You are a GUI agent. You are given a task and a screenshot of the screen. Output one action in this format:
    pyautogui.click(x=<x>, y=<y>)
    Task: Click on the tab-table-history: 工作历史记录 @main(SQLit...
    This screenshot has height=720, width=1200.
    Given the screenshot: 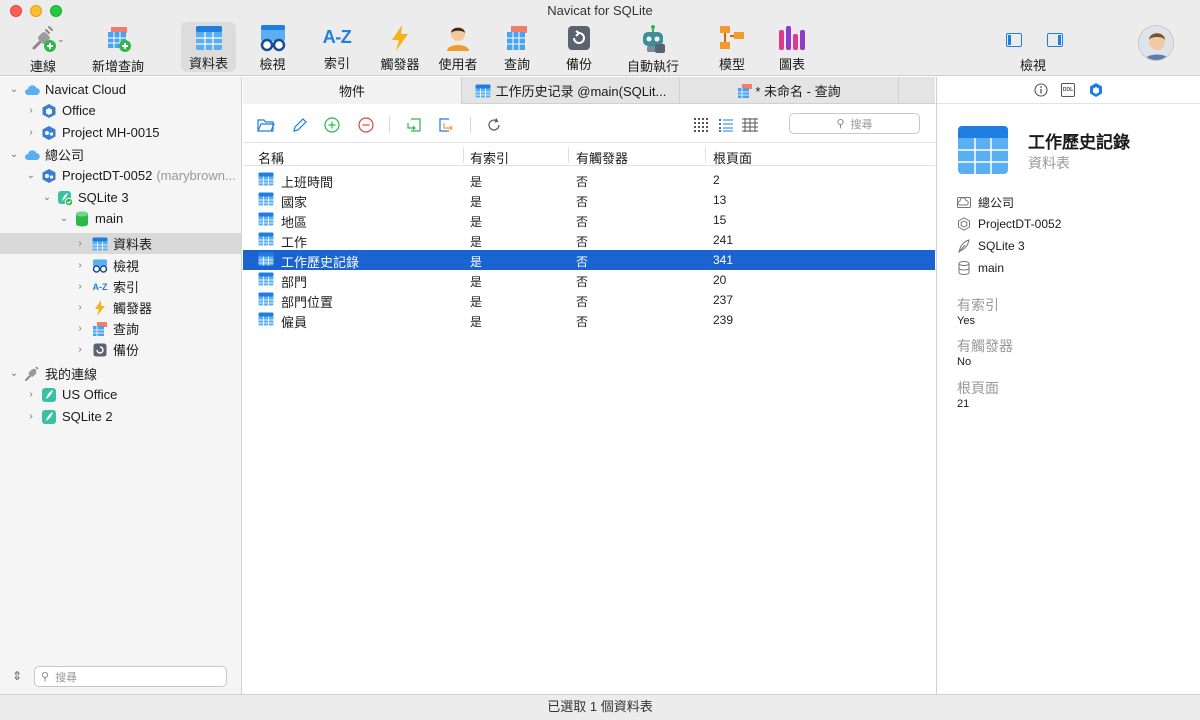 What is the action you would take?
    pyautogui.click(x=571, y=90)
    